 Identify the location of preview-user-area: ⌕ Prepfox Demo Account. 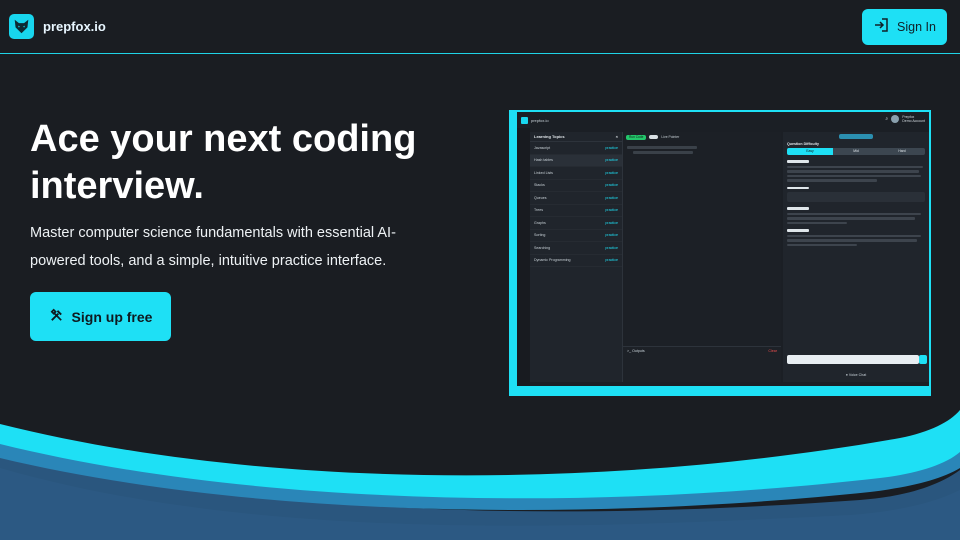
(905, 119).